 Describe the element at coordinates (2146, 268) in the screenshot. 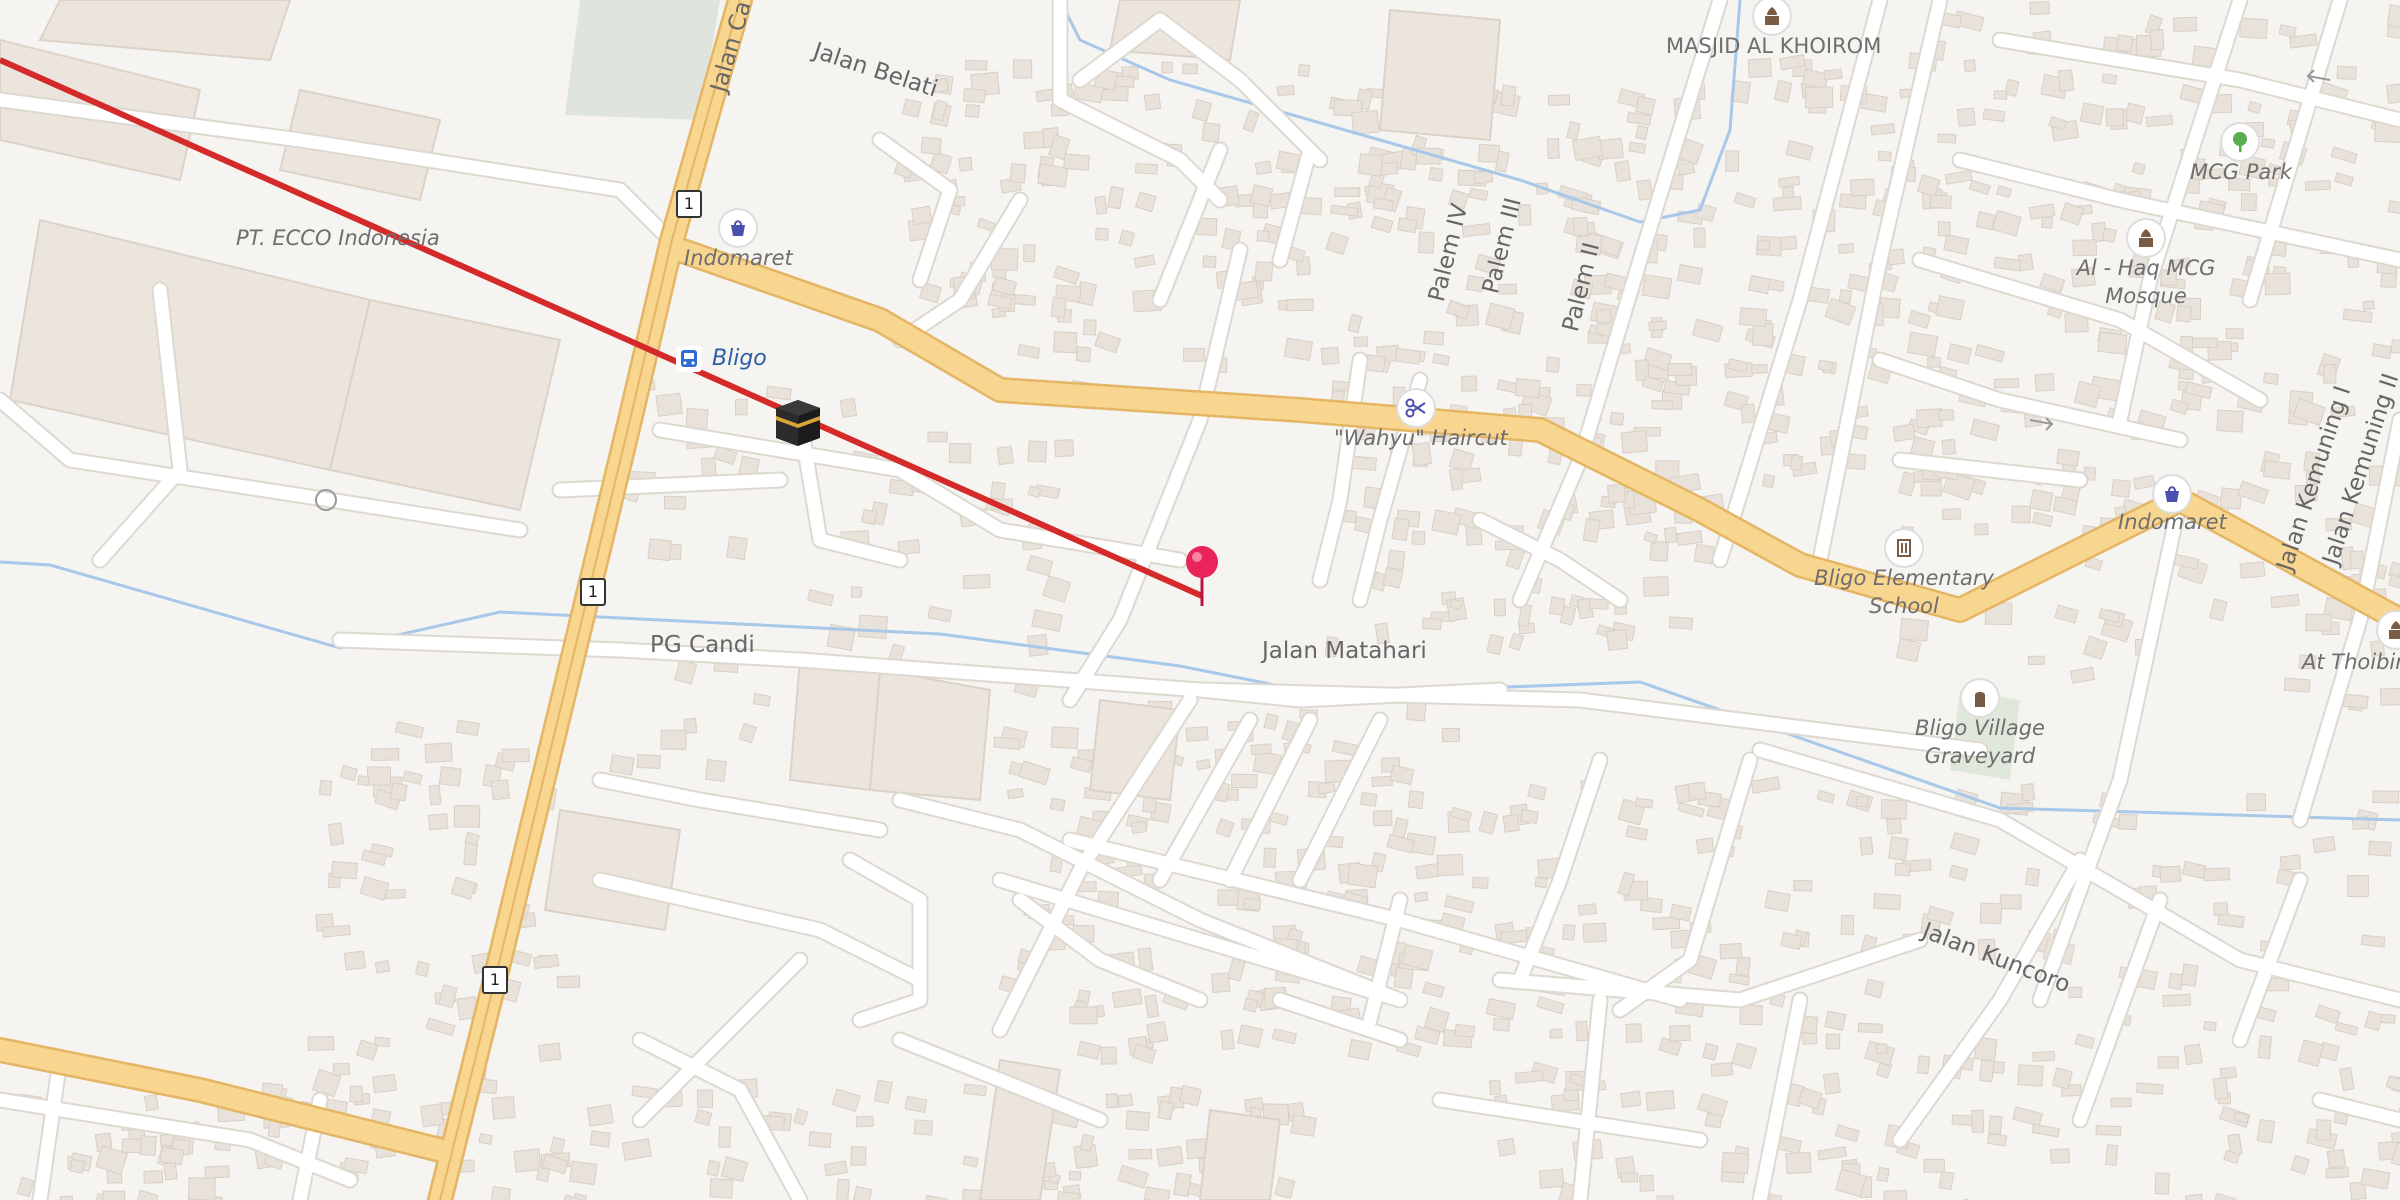

I see `poi-label-line: Al - Haq MCG` at that location.